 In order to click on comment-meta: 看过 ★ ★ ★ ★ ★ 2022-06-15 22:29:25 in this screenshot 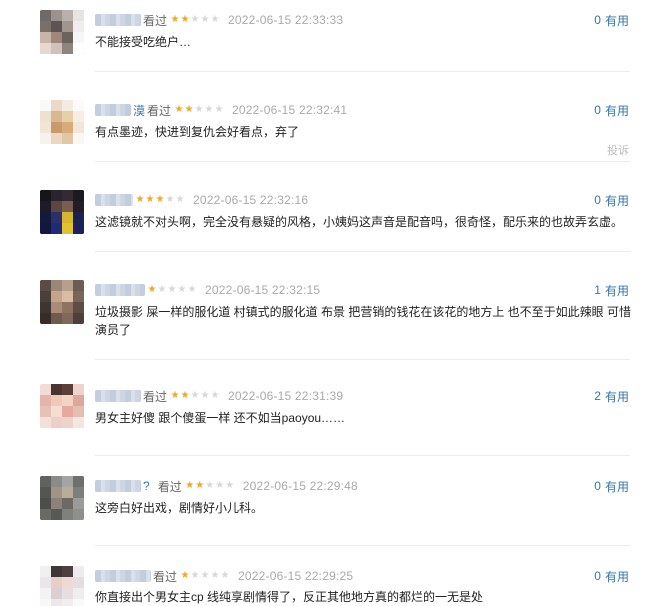, I will do `click(224, 576)`.